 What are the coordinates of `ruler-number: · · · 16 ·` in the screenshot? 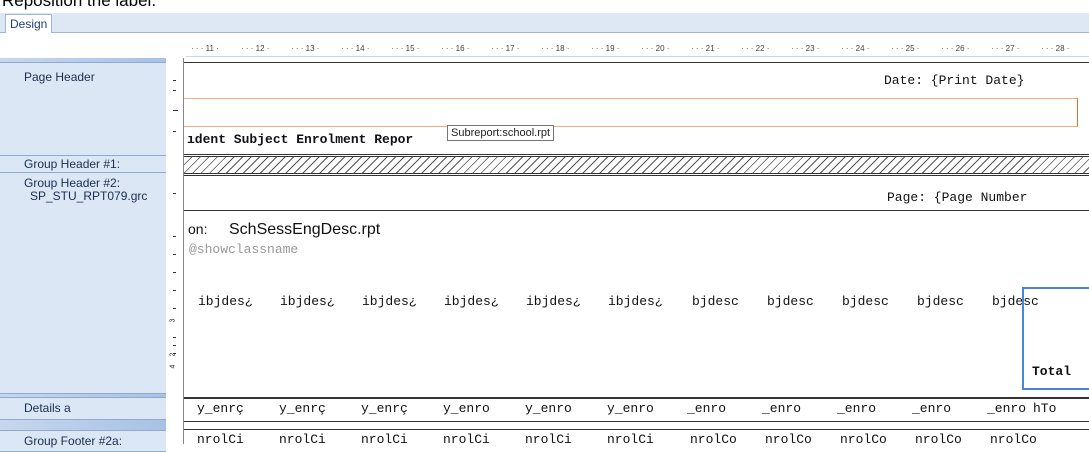 It's located at (455, 48).